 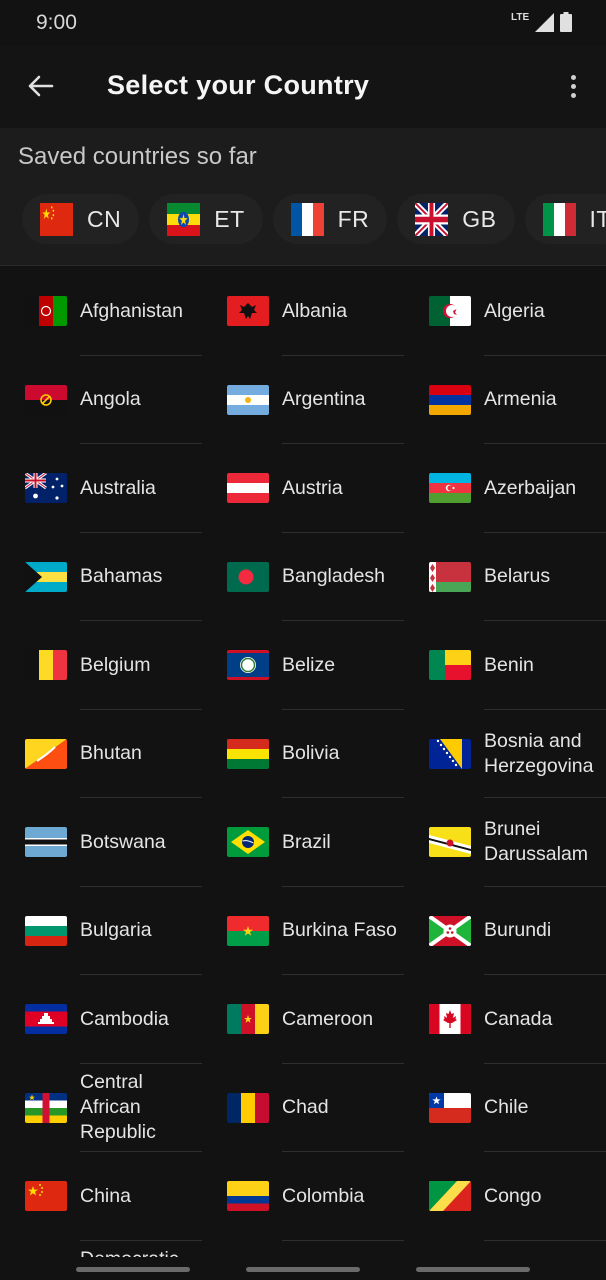 What do you see at coordinates (450, 1107) in the screenshot?
I see `flag-cl-icon` at bounding box center [450, 1107].